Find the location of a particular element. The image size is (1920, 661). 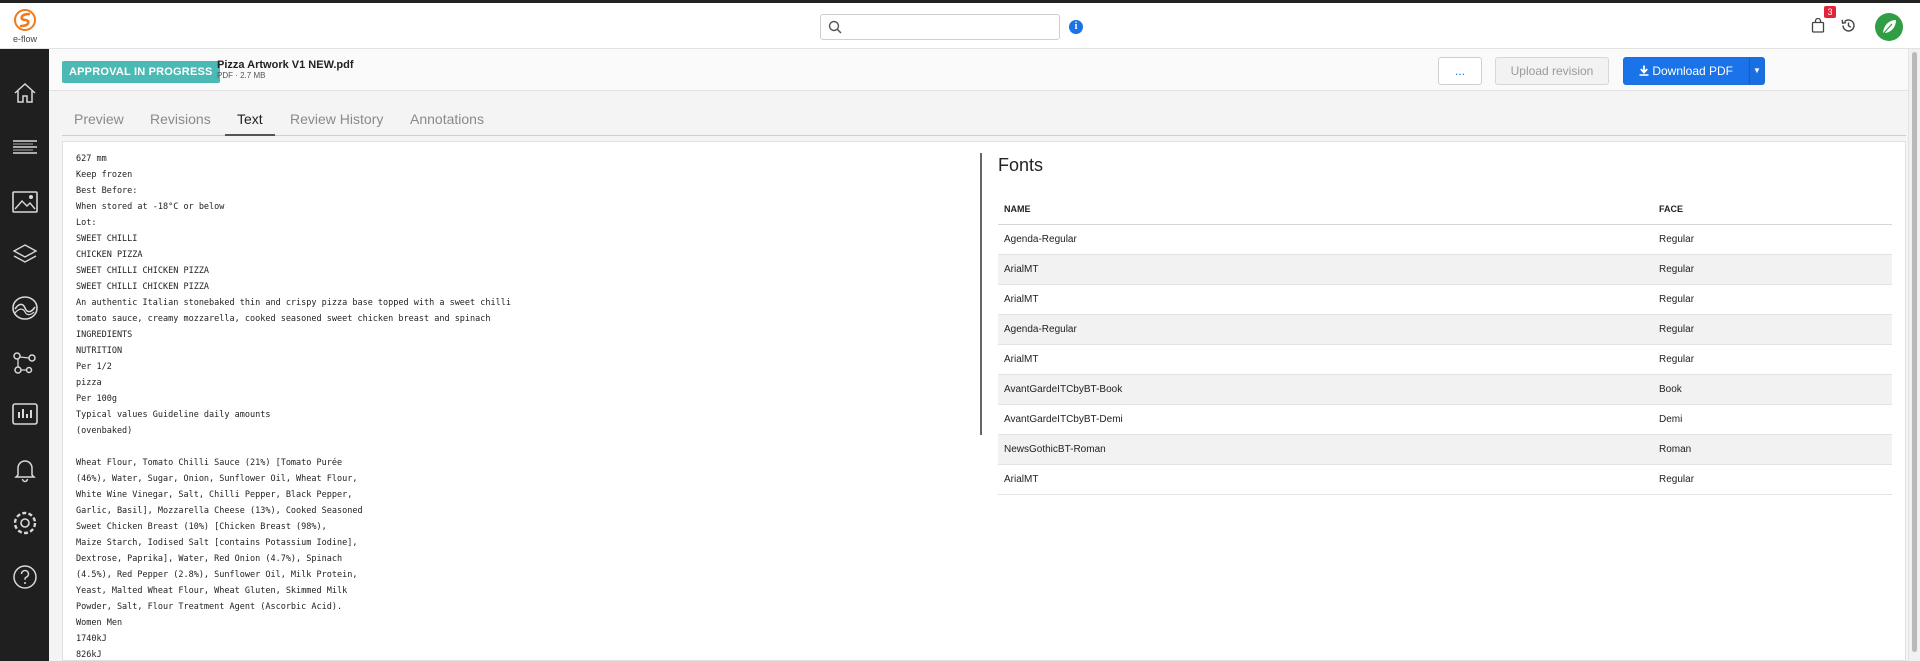

tab-revisions: Revisions is located at coordinates (180, 120).